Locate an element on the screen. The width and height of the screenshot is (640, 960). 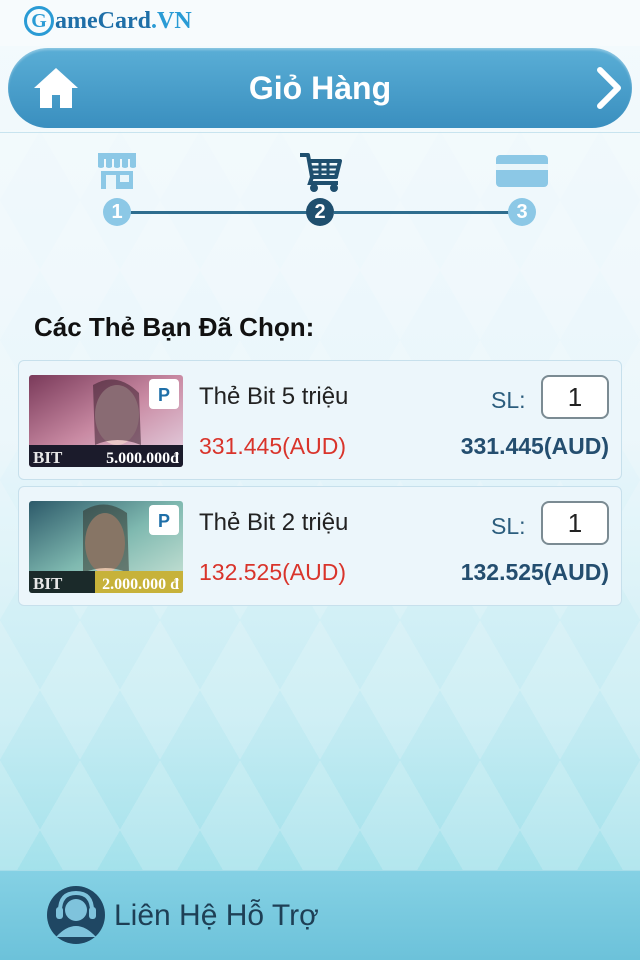
header-divider is located at coordinates (320, 132).